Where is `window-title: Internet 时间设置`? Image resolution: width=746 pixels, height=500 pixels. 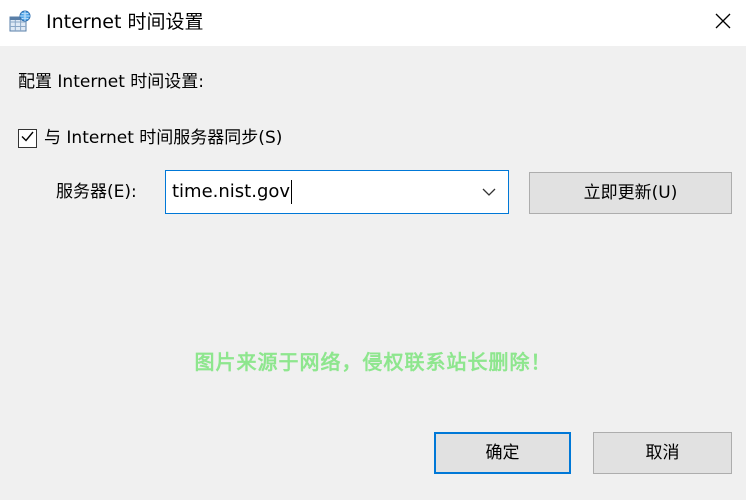 window-title: Internet 时间设置 is located at coordinates (125, 22).